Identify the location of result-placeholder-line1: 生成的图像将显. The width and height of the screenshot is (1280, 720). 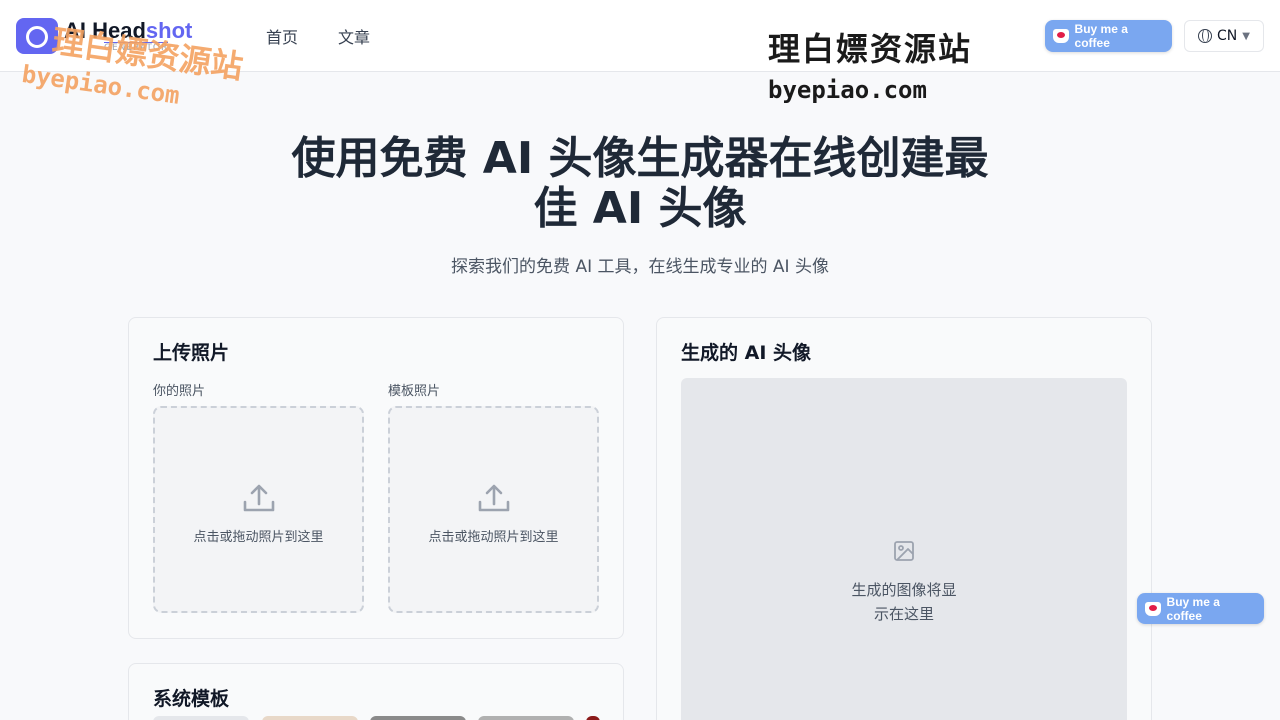
(904, 590).